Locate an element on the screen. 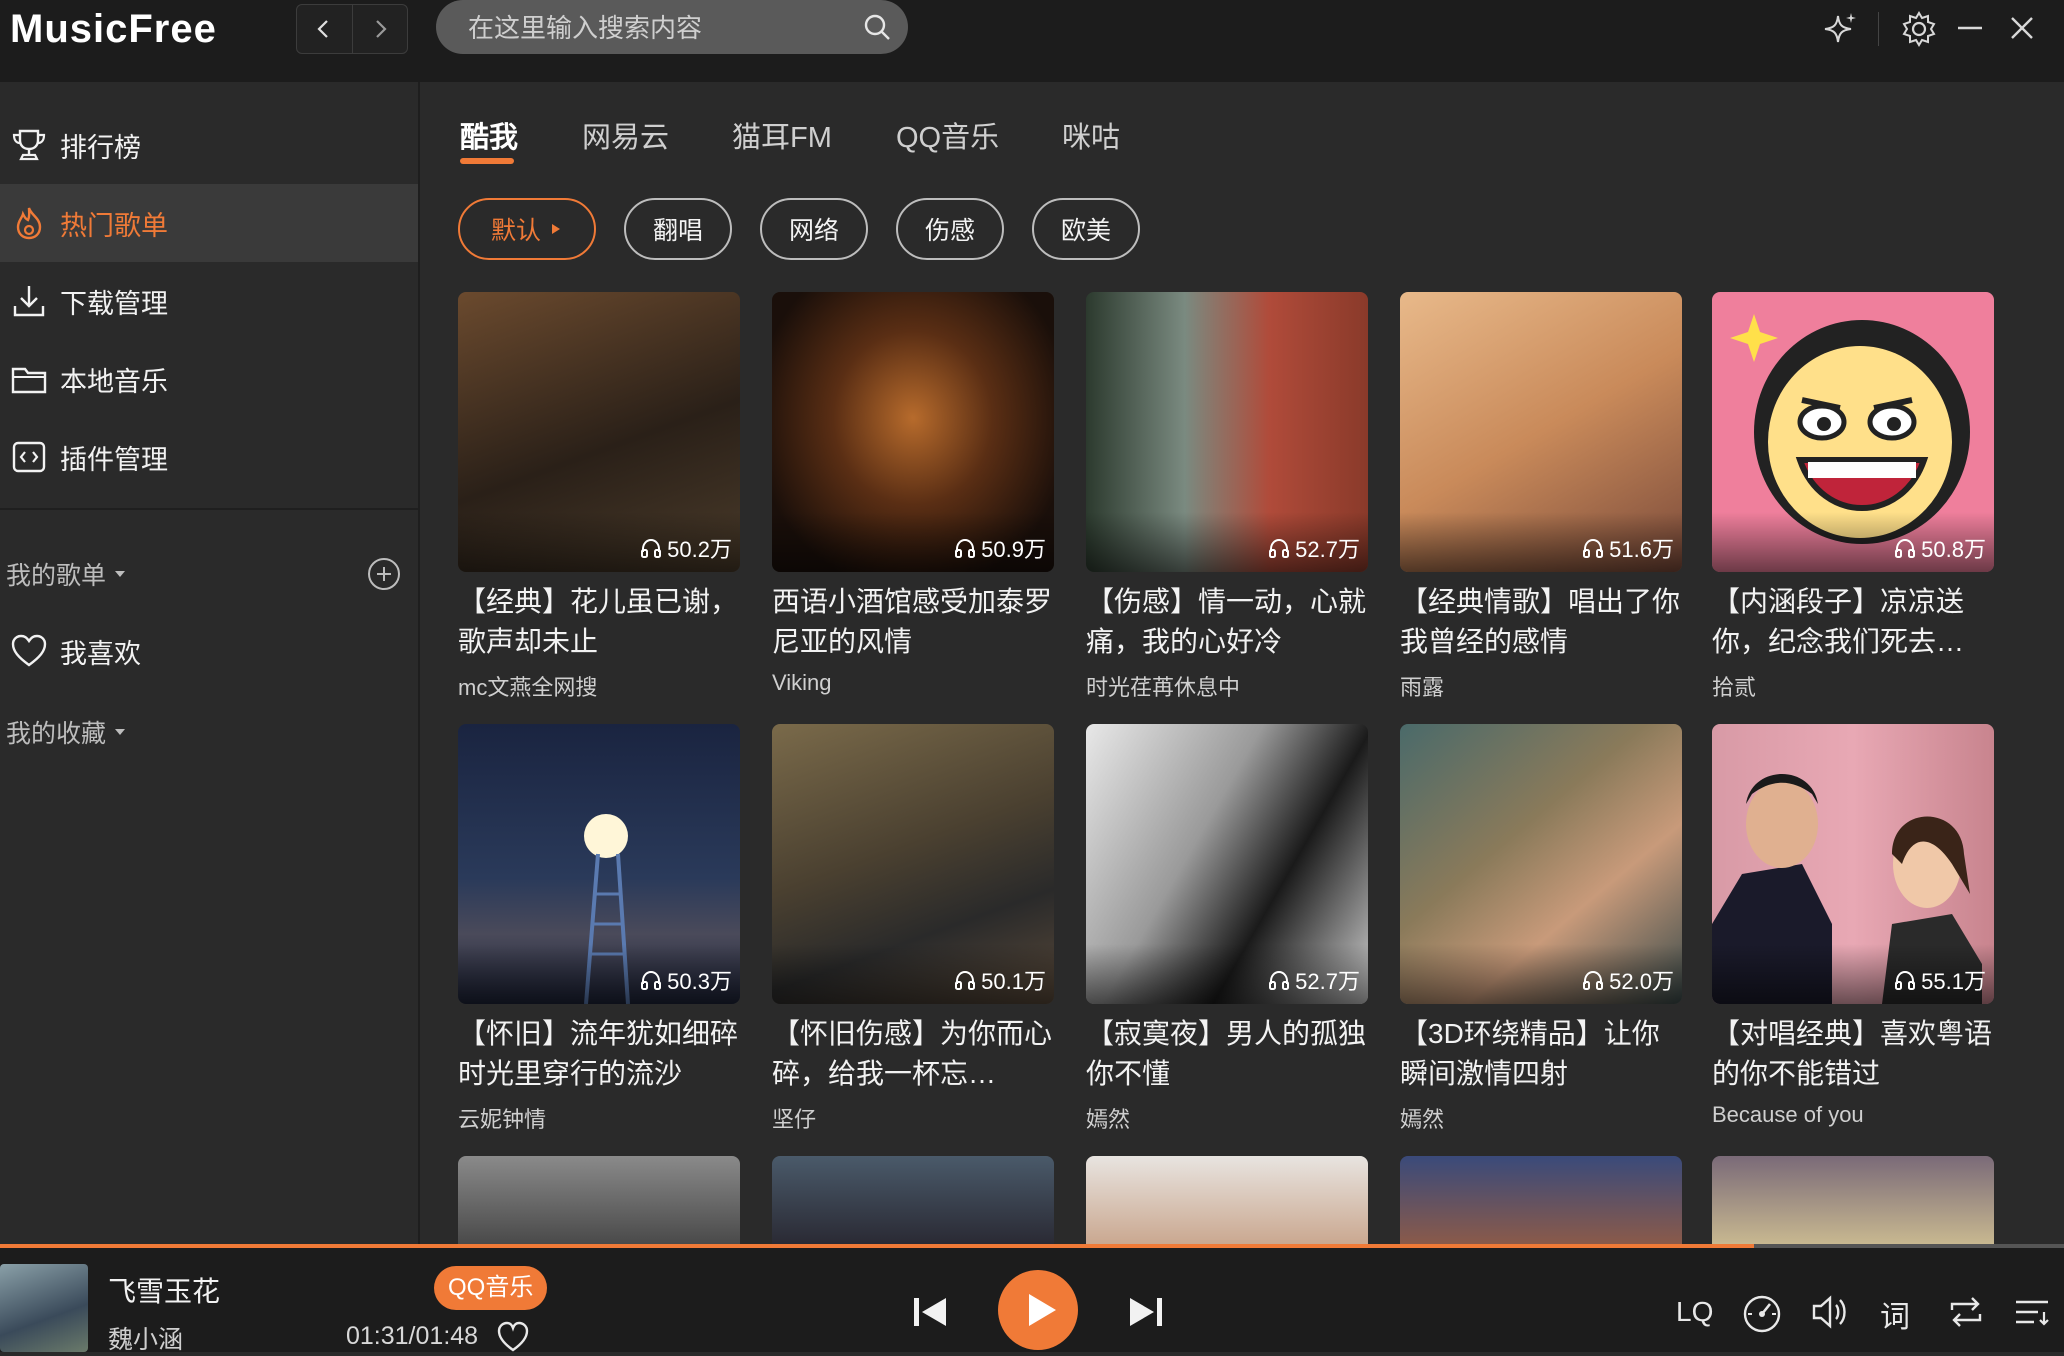  play-count: 52.7万 is located at coordinates (1313, 548).